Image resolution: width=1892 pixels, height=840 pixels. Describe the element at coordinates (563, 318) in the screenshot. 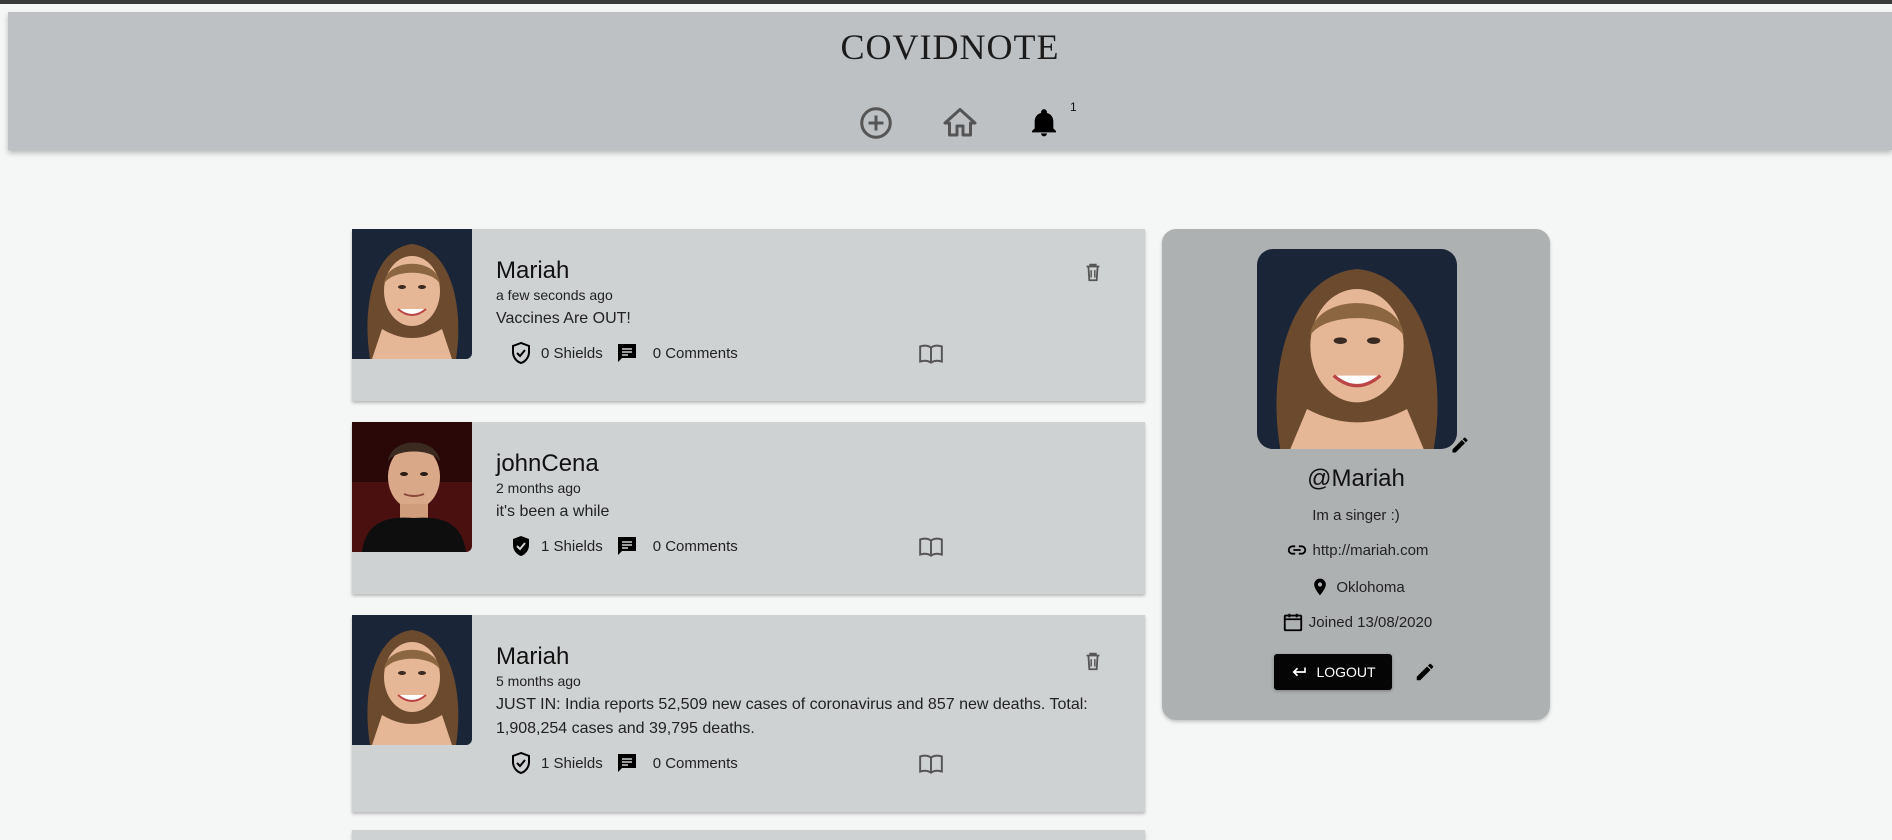

I see `post-body: Vaccines Are OUT!` at that location.